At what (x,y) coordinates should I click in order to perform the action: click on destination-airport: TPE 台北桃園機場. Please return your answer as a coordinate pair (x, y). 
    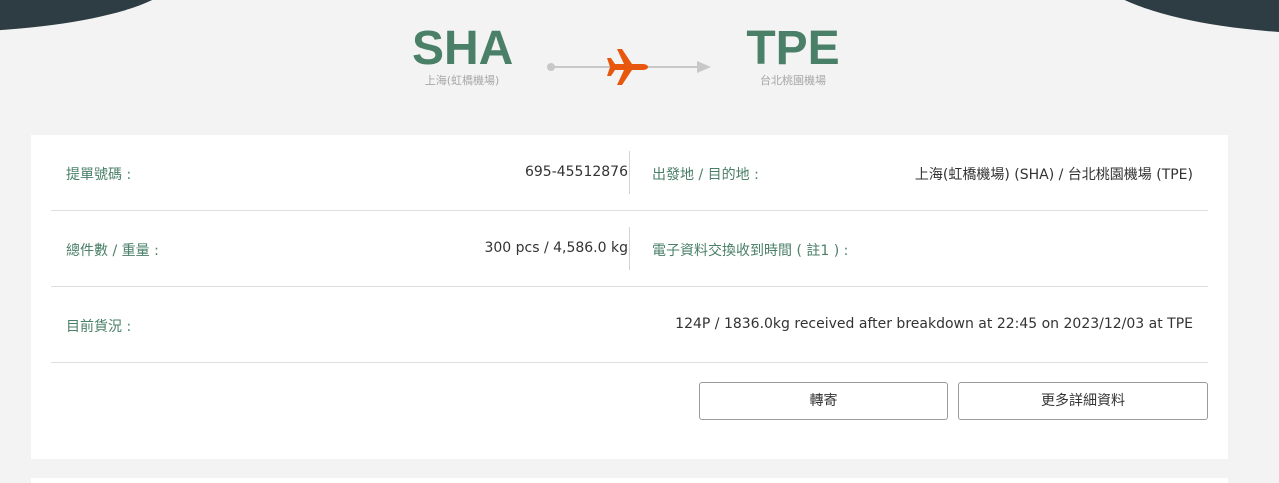
    Looking at the image, I should click on (793, 55).